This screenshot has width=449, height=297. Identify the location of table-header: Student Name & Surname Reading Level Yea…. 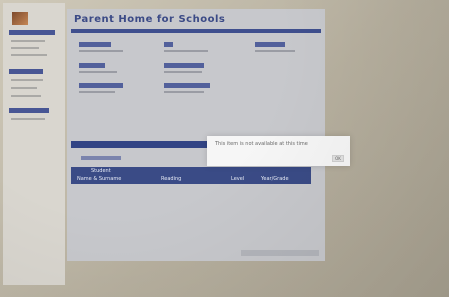
(191, 175).